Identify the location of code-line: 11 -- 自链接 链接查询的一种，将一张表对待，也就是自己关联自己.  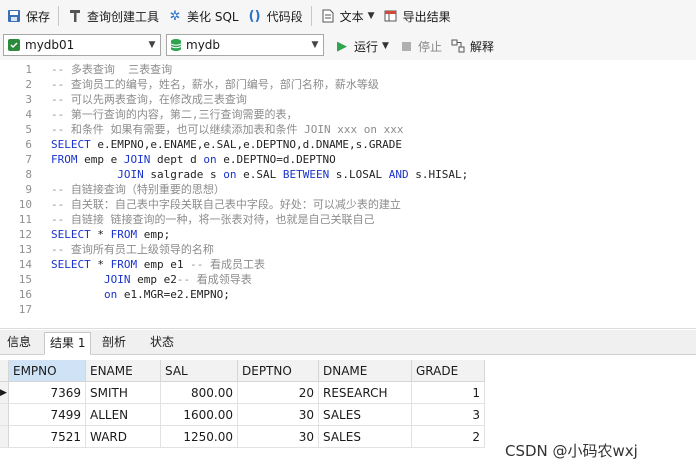
(348, 219).